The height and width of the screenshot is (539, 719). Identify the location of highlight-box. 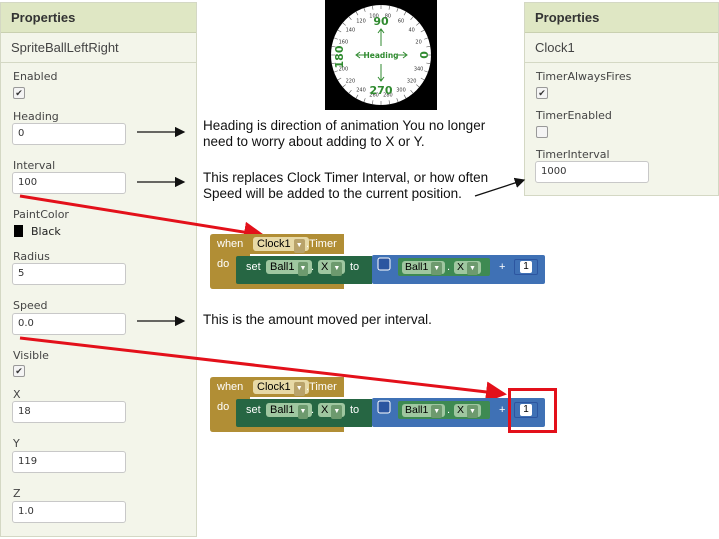
(532, 410).